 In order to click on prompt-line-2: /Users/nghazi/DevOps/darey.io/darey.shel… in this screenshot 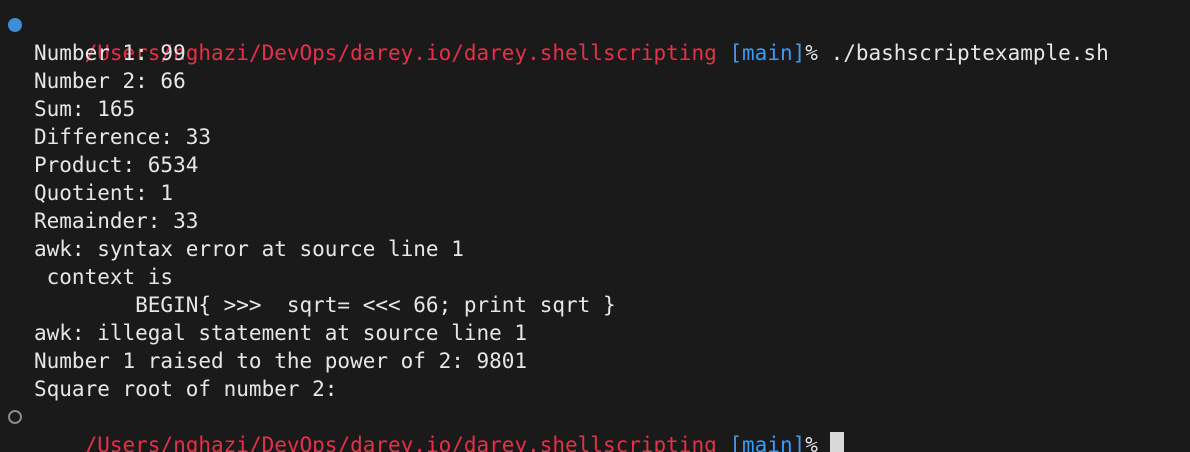, I will do `click(595, 427)`.